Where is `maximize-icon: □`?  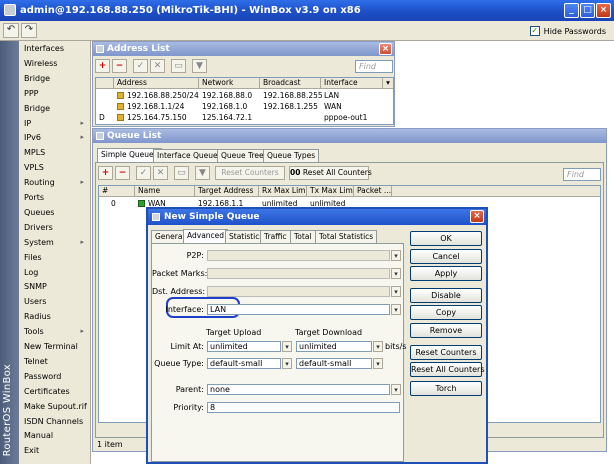
maximize-icon: □ is located at coordinates (587, 10).